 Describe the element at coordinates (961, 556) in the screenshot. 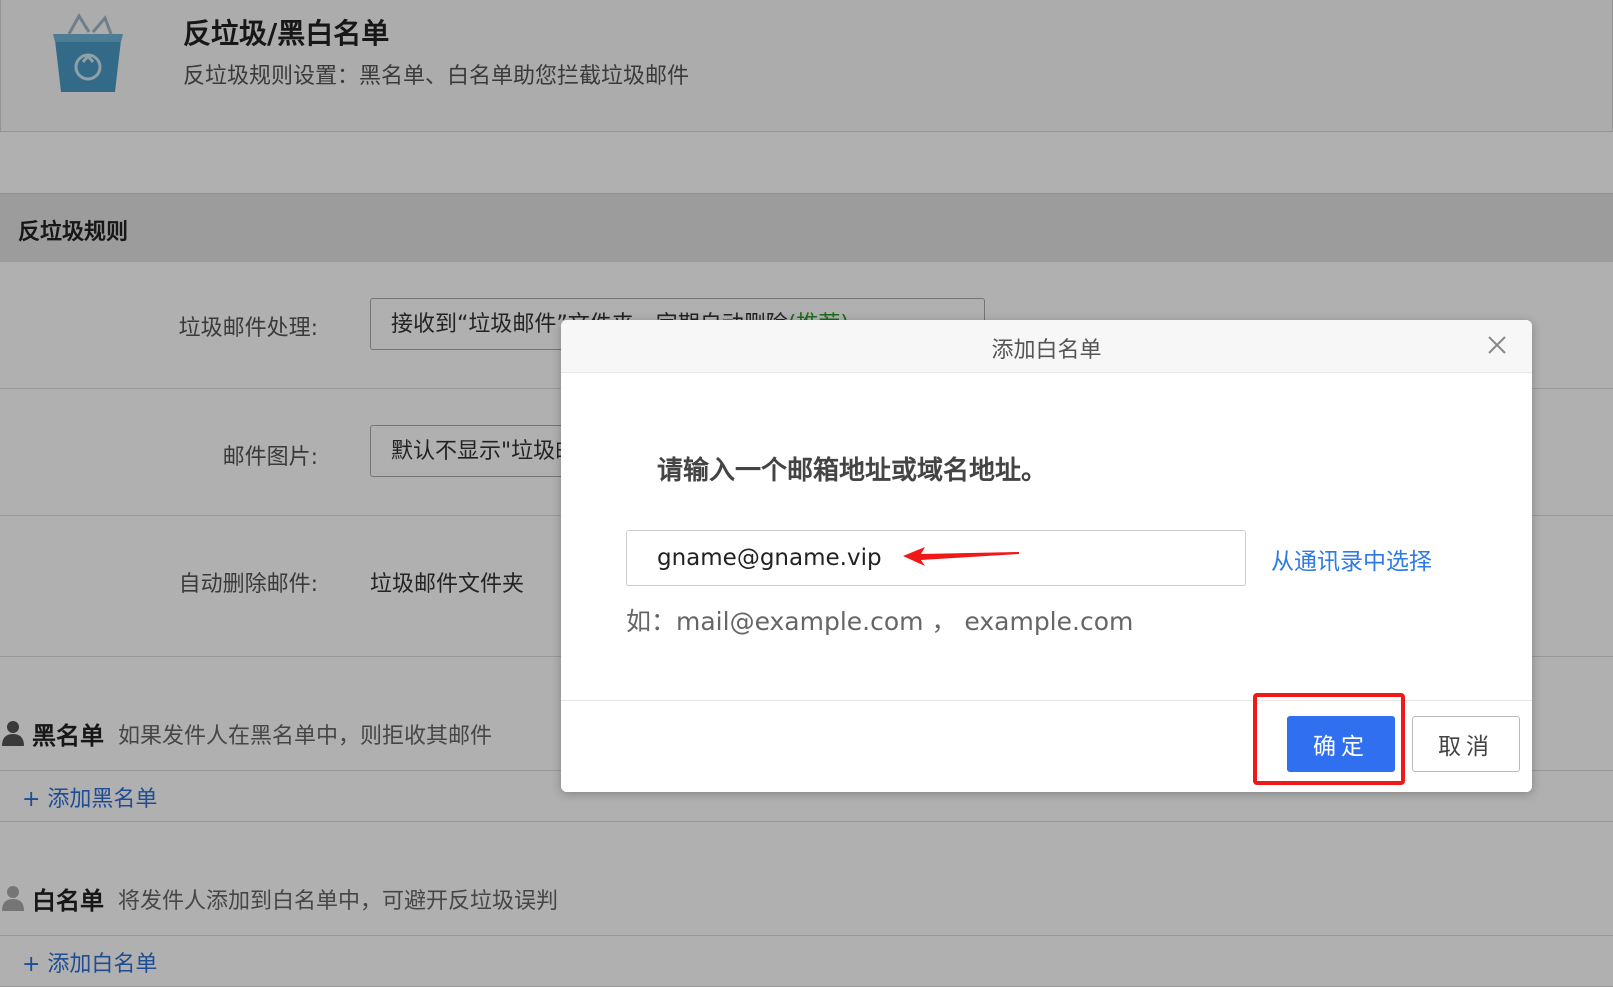

I see `red-arrow-annotation` at that location.